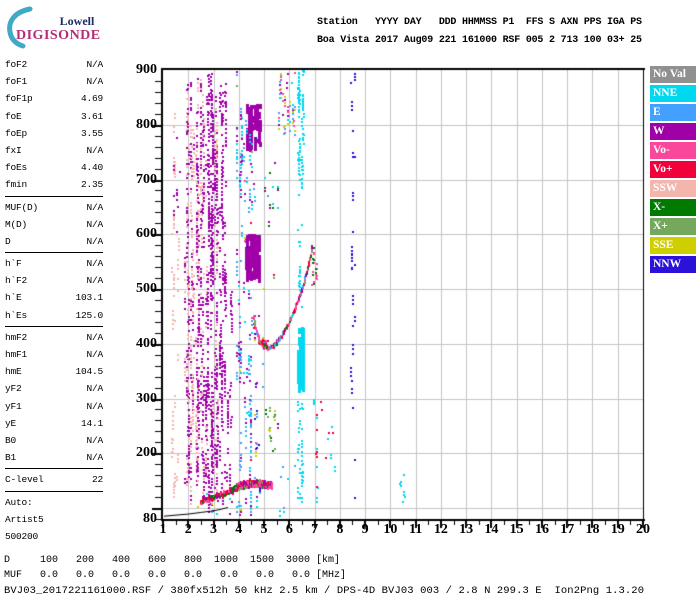 This screenshot has height=600, width=700. I want to click on param-row: M(D) N/A, so click(54, 224).